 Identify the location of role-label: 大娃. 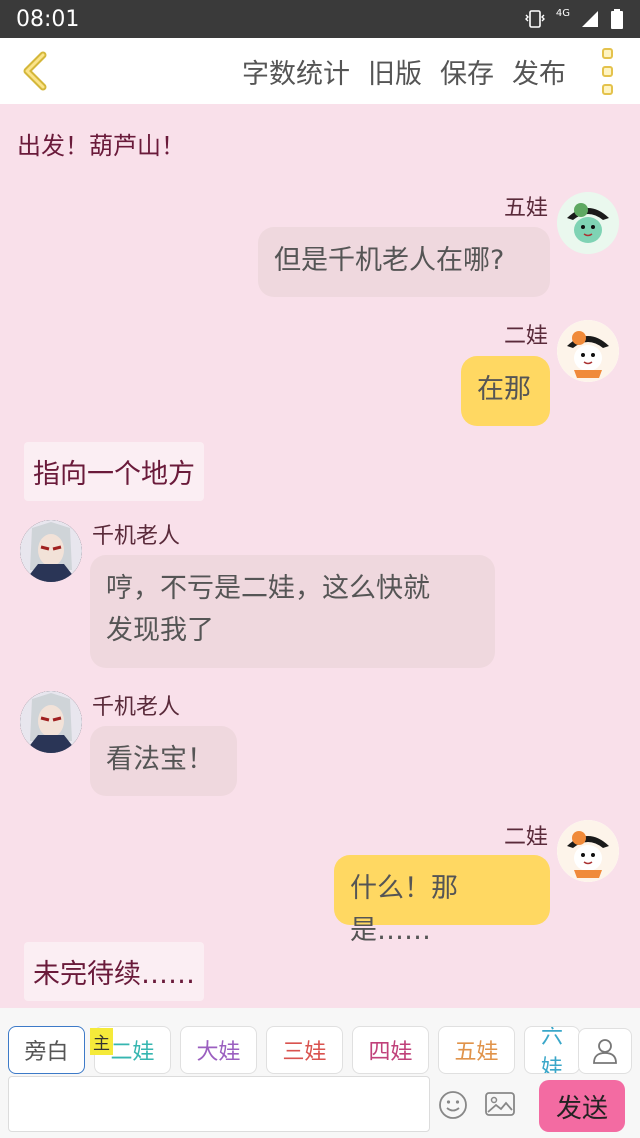
(218, 1052).